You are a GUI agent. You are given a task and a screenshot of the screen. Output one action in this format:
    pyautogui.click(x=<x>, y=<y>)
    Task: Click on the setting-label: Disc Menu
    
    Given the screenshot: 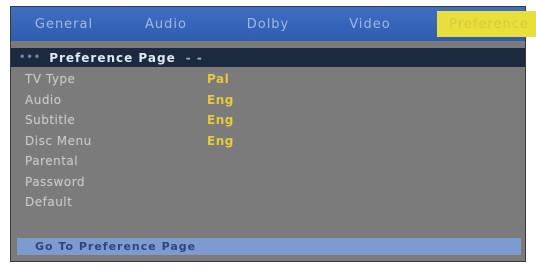 What is the action you would take?
    pyautogui.click(x=58, y=140)
    